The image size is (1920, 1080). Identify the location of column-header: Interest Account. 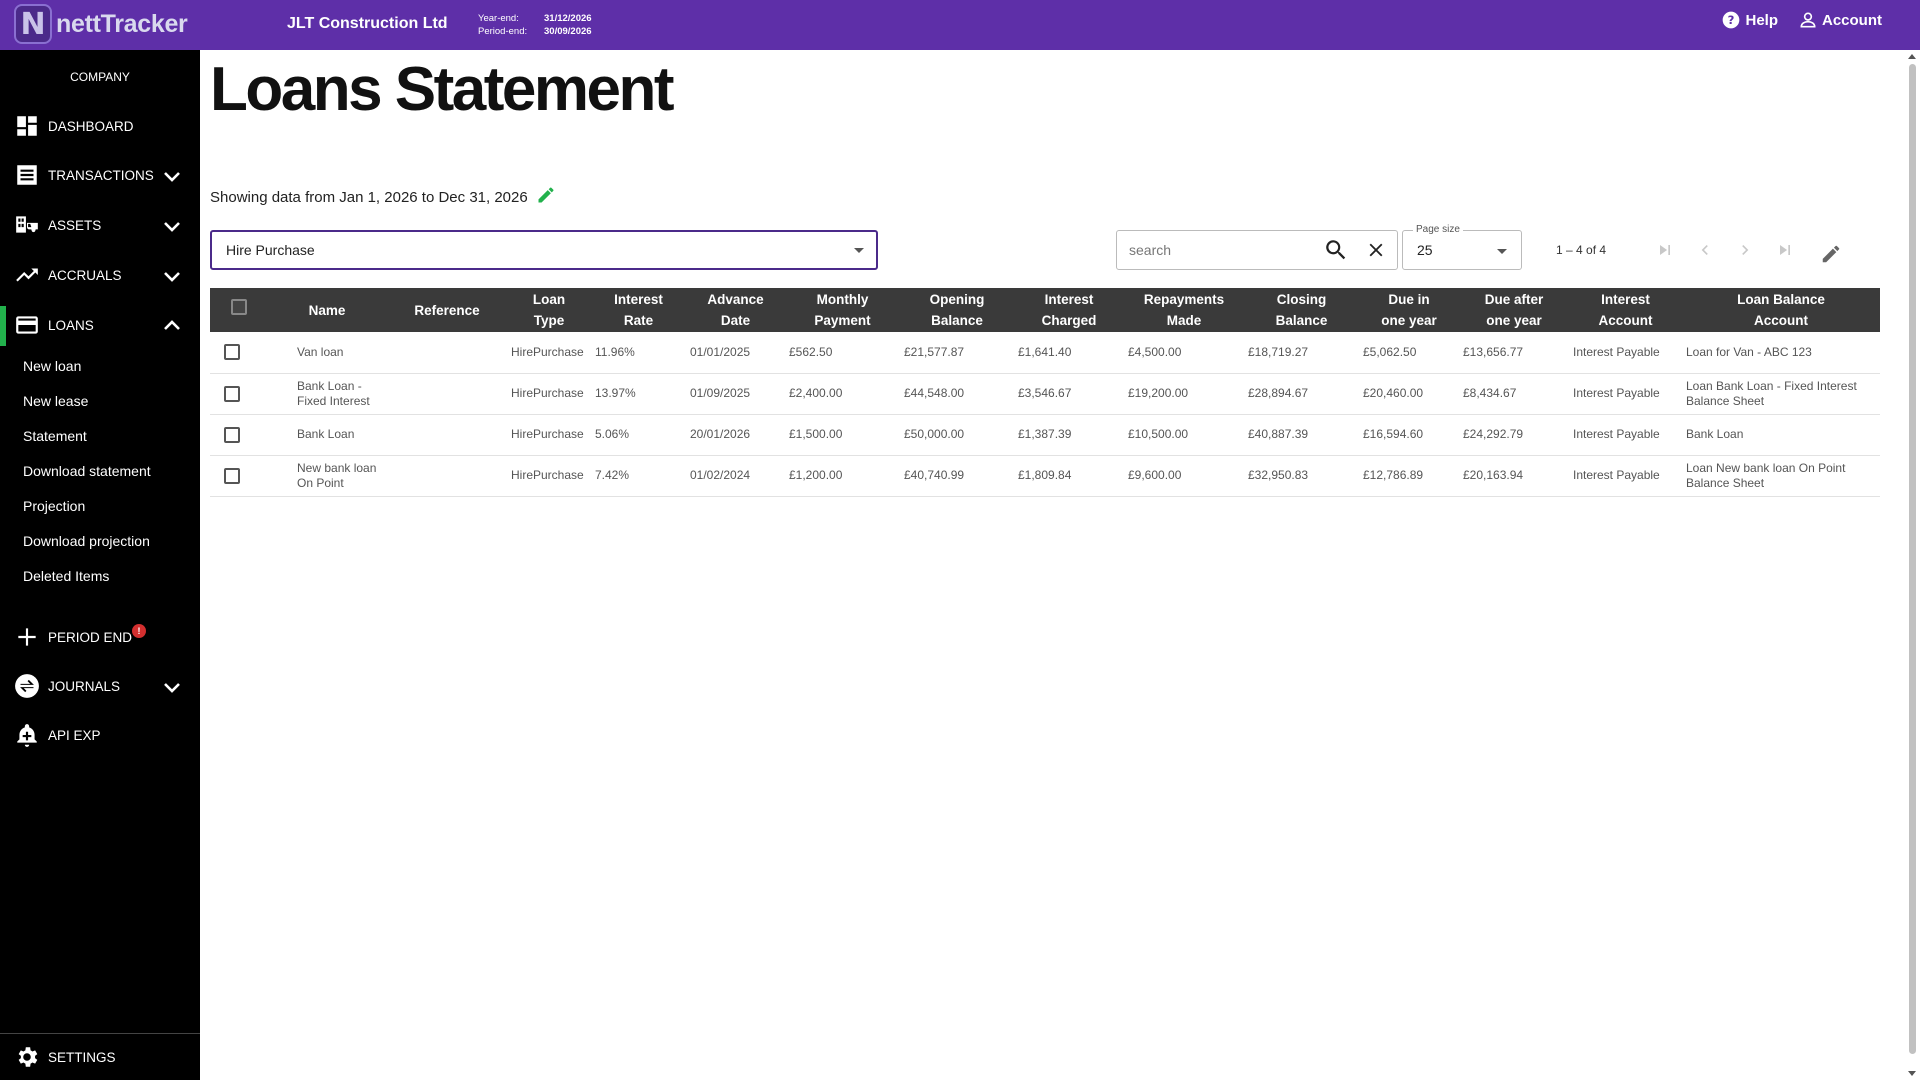
(1625, 310).